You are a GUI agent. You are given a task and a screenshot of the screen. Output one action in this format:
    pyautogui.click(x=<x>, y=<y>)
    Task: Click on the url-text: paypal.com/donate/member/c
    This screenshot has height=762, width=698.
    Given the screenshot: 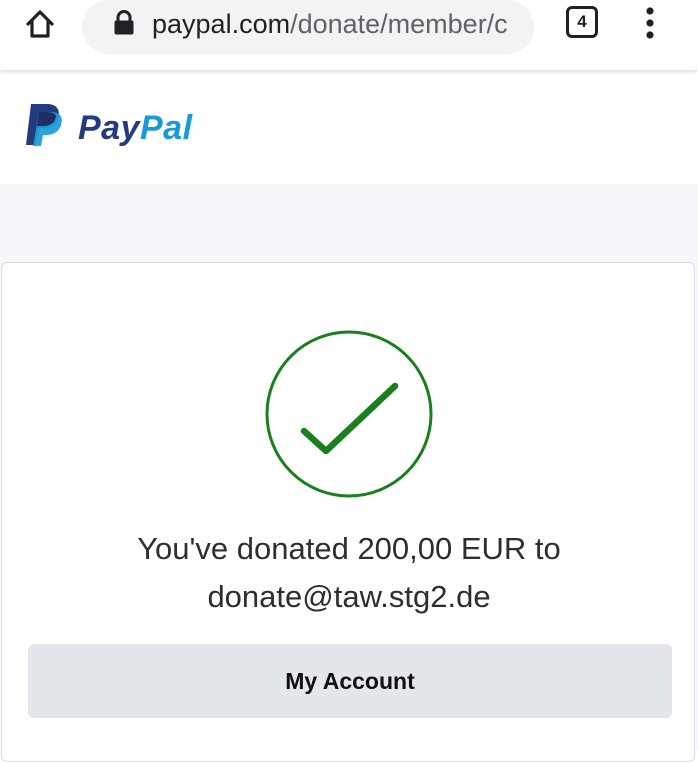 What is the action you would take?
    pyautogui.click(x=335, y=24)
    